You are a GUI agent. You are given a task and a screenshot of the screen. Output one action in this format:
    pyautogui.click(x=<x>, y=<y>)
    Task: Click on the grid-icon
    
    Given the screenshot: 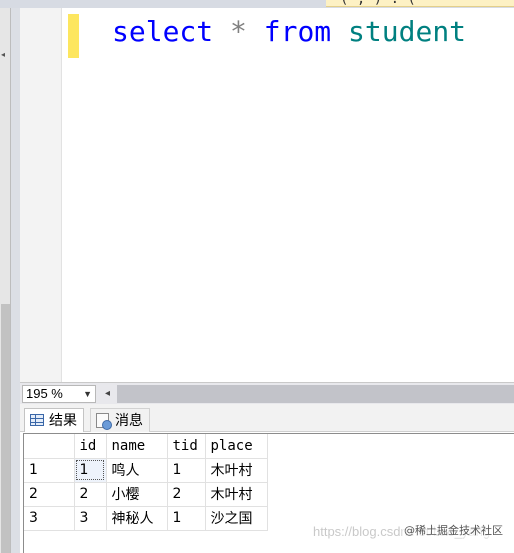 What is the action you would take?
    pyautogui.click(x=37, y=420)
    